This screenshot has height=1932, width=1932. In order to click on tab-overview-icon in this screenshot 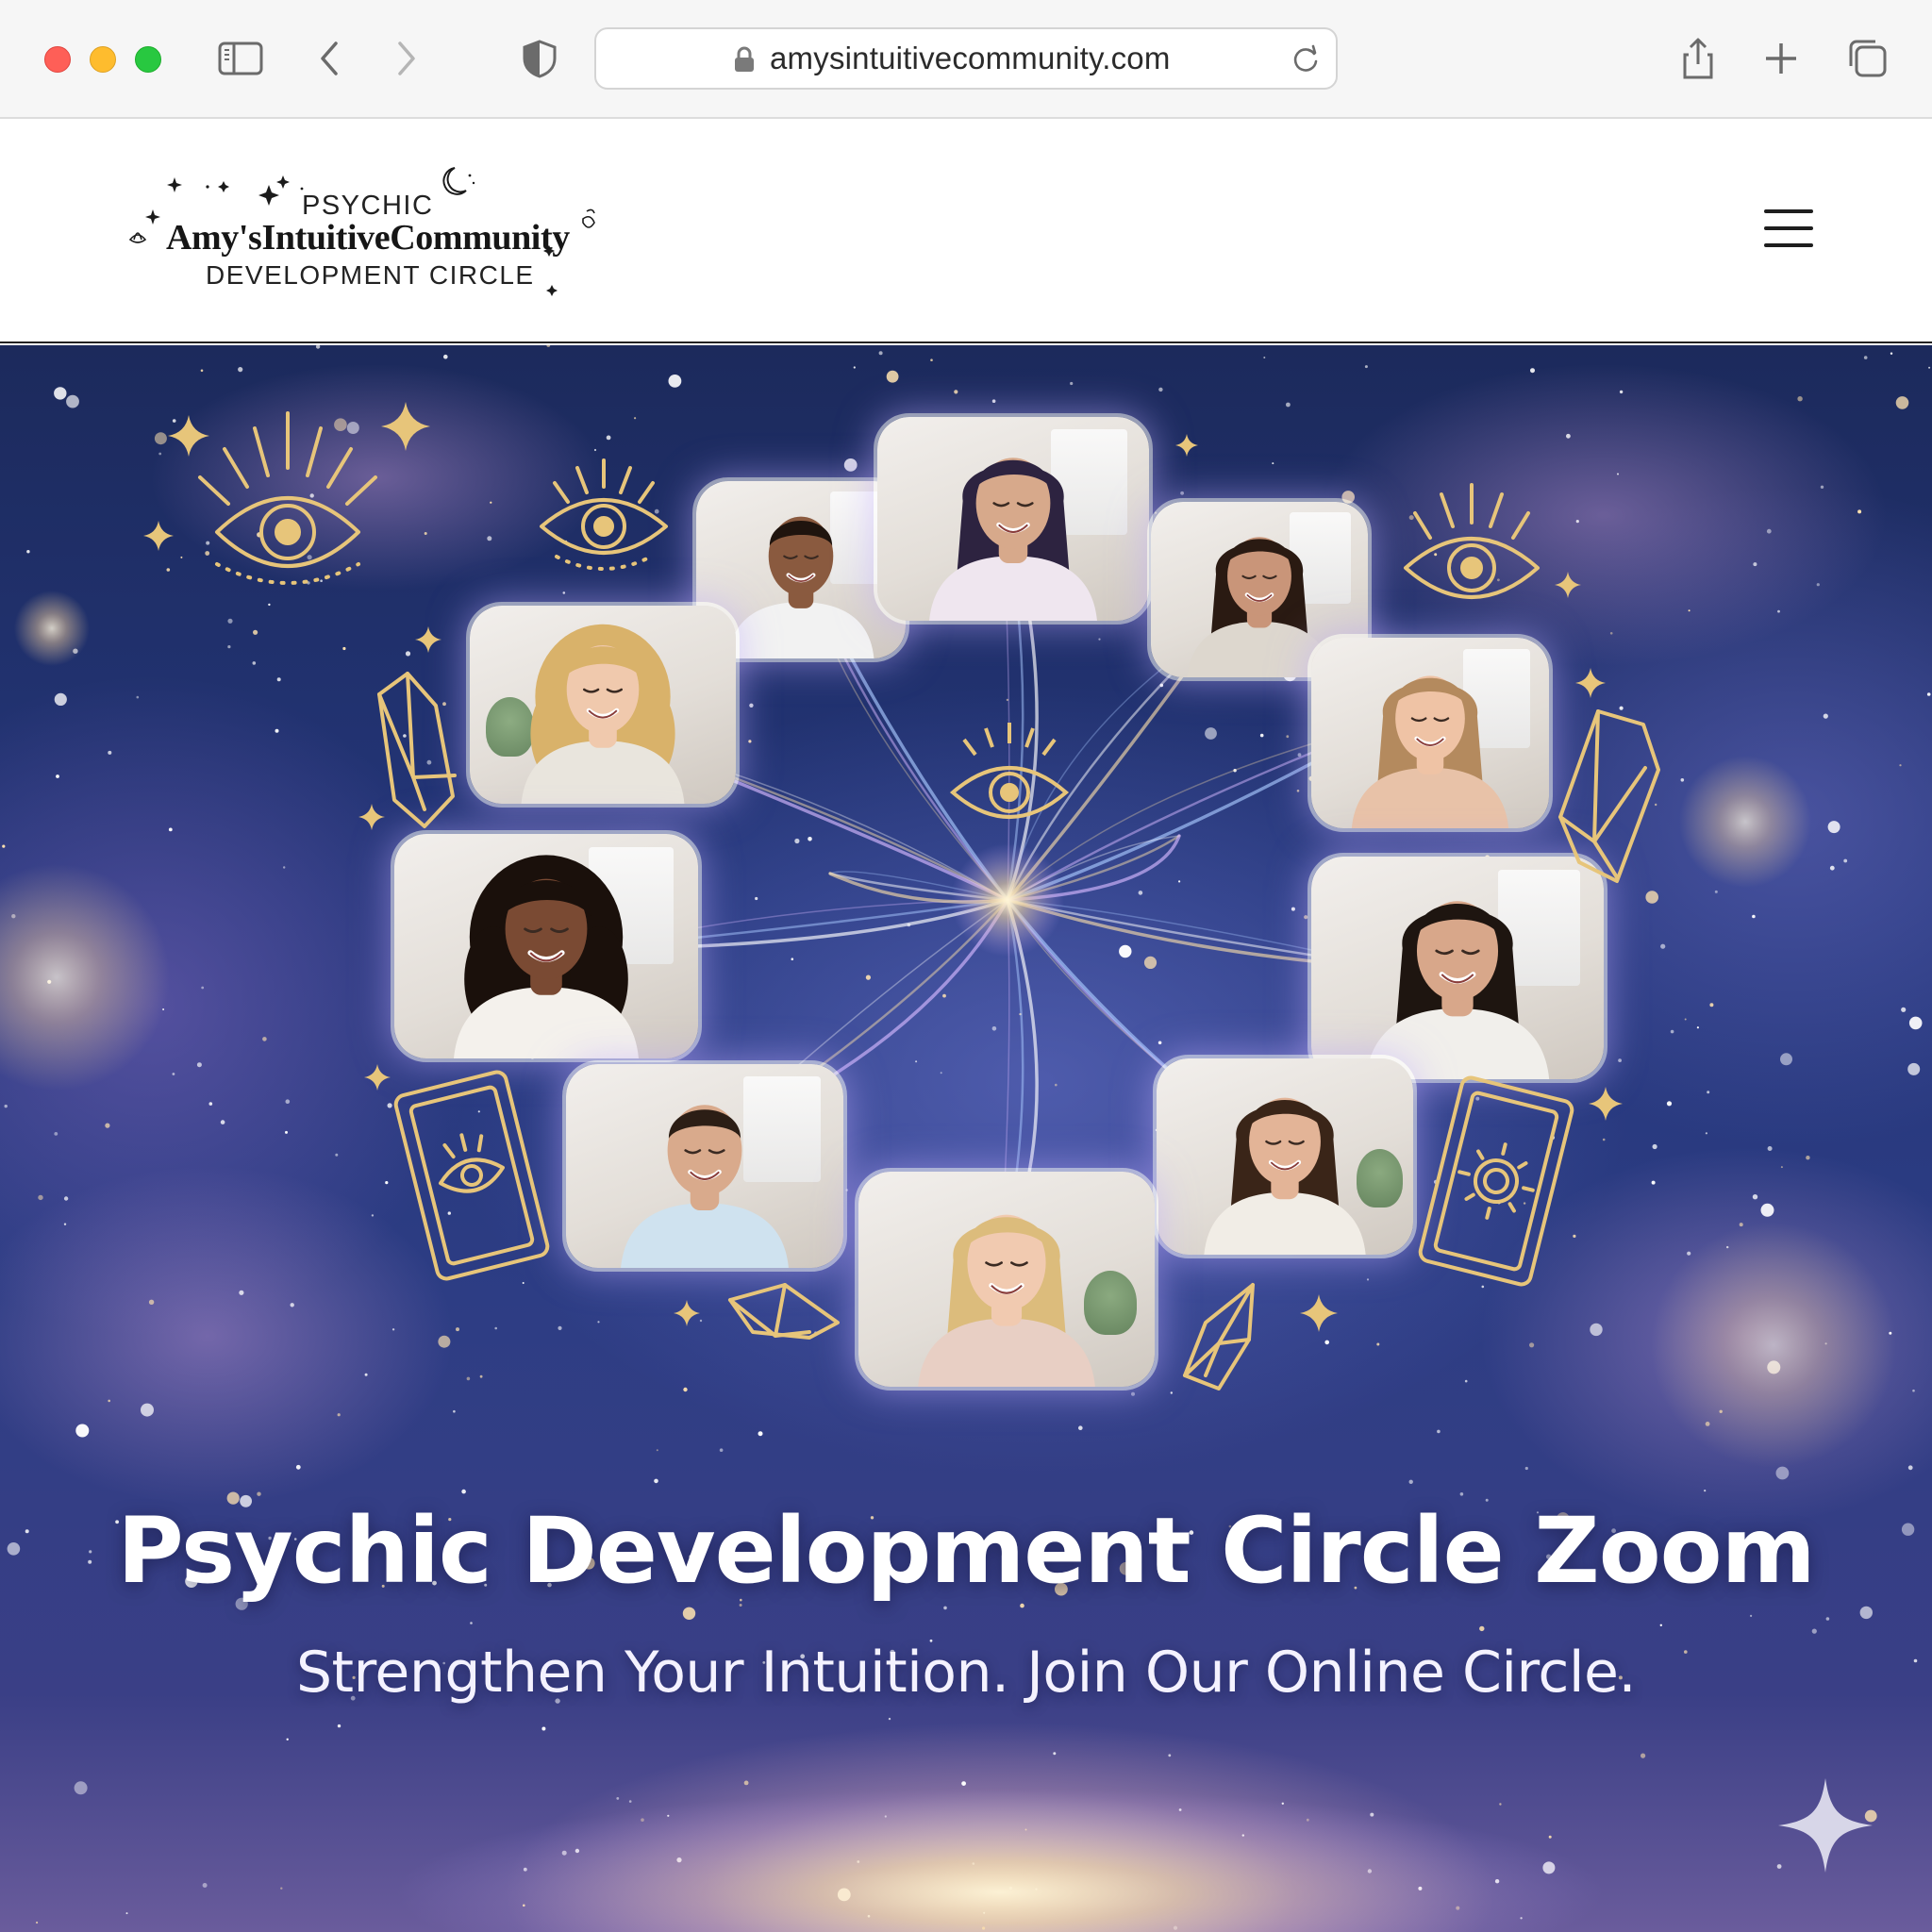, I will do `click(1868, 58)`.